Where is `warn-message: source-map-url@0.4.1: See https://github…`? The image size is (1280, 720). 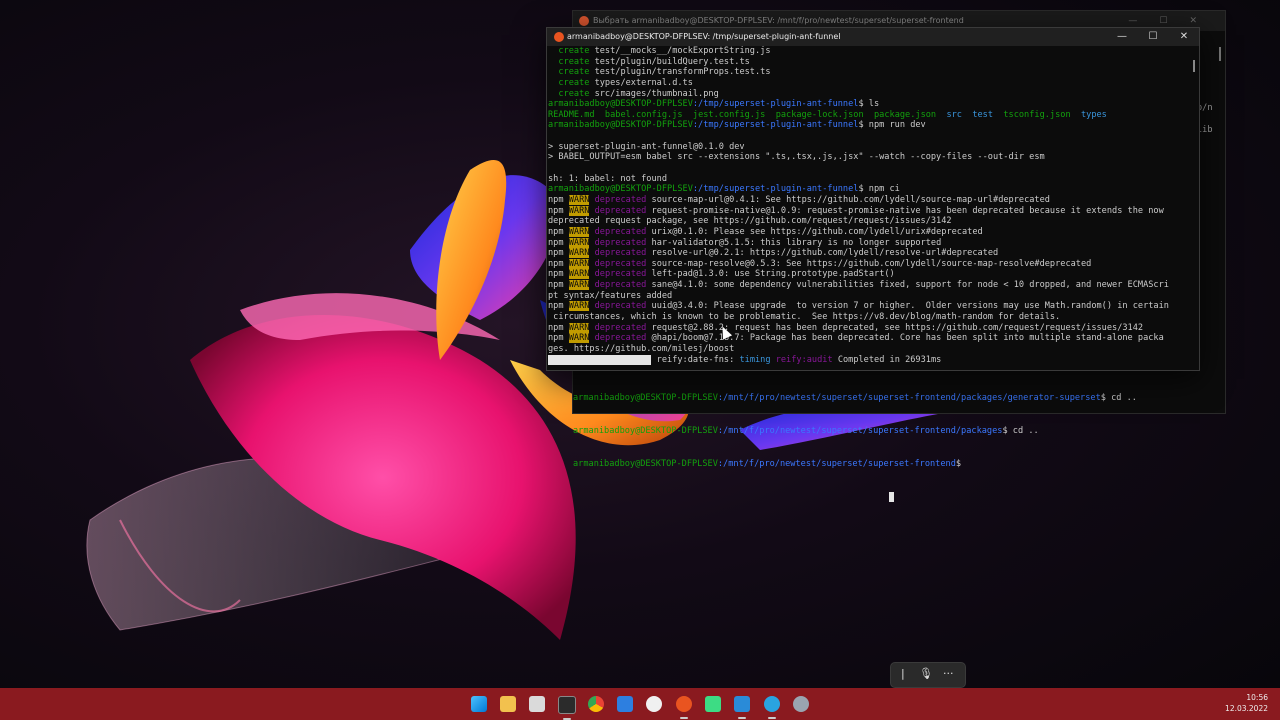
warn-message: source-map-url@0.4.1: See https://github… is located at coordinates (850, 199).